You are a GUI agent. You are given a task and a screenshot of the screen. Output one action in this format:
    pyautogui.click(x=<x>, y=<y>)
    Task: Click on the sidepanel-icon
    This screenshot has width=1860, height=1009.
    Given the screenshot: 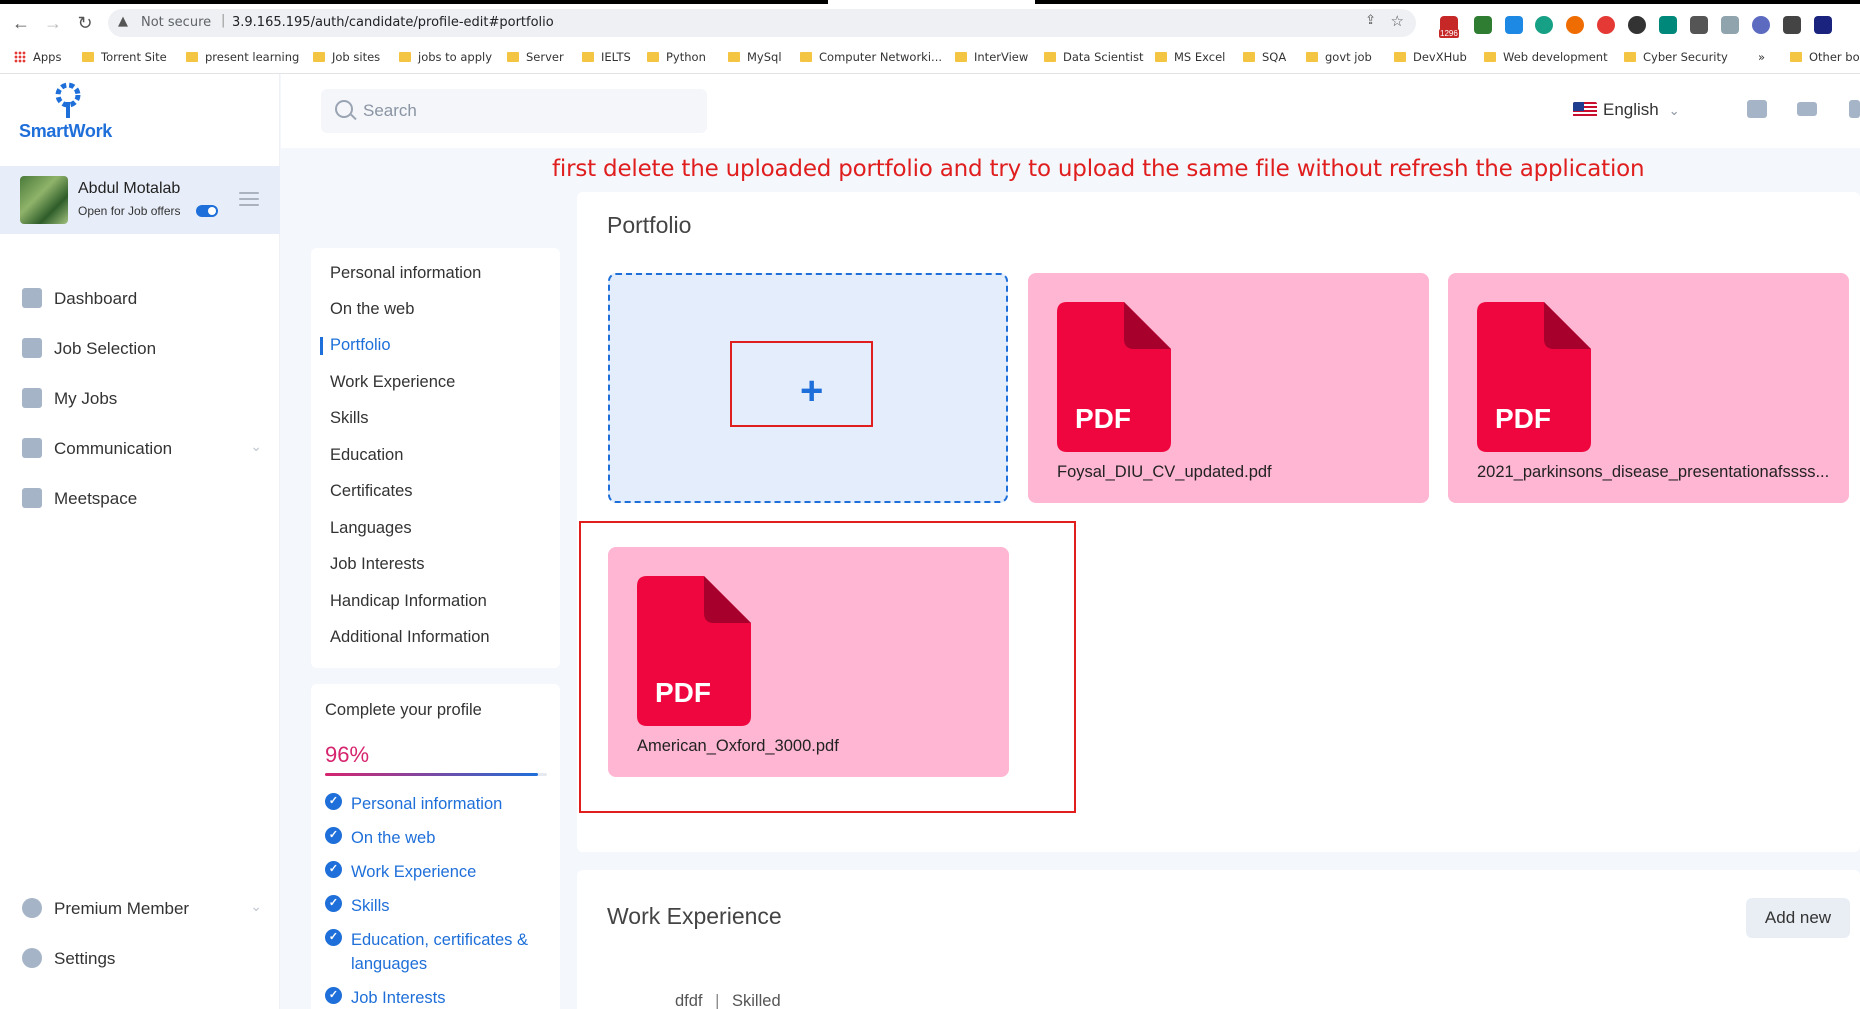 What is the action you would take?
    pyautogui.click(x=1823, y=25)
    